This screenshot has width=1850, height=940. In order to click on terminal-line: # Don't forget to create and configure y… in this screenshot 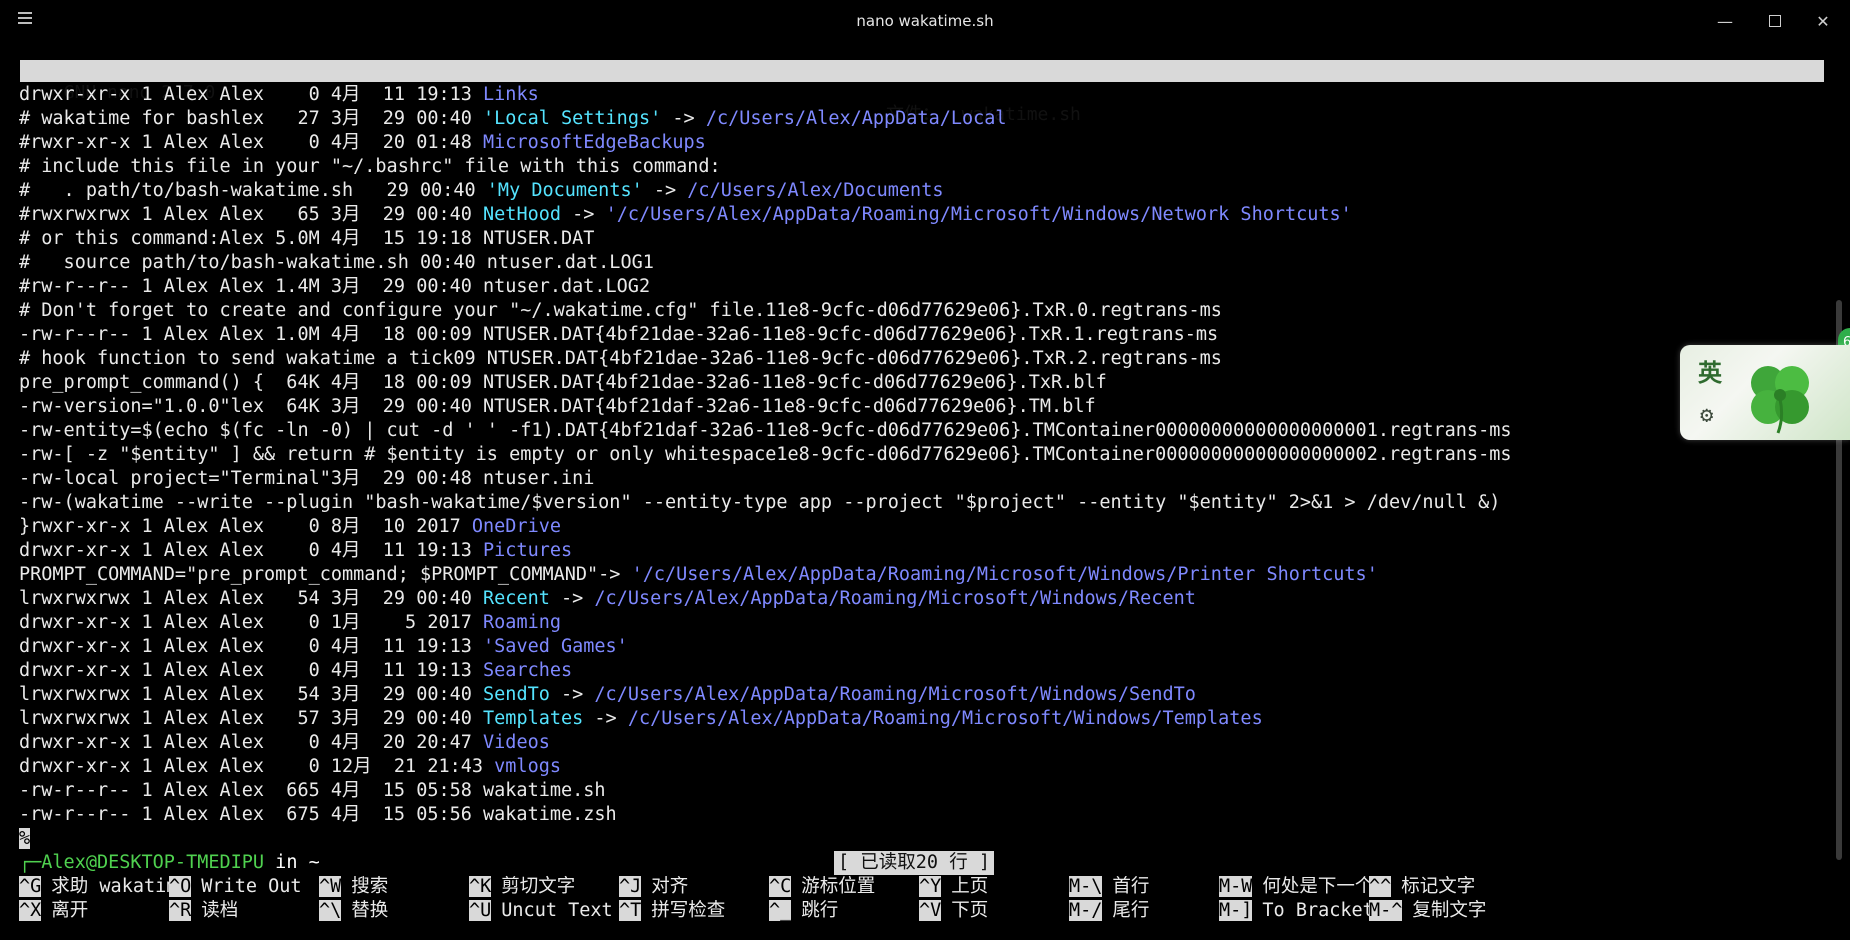, I will do `click(919, 311)`.